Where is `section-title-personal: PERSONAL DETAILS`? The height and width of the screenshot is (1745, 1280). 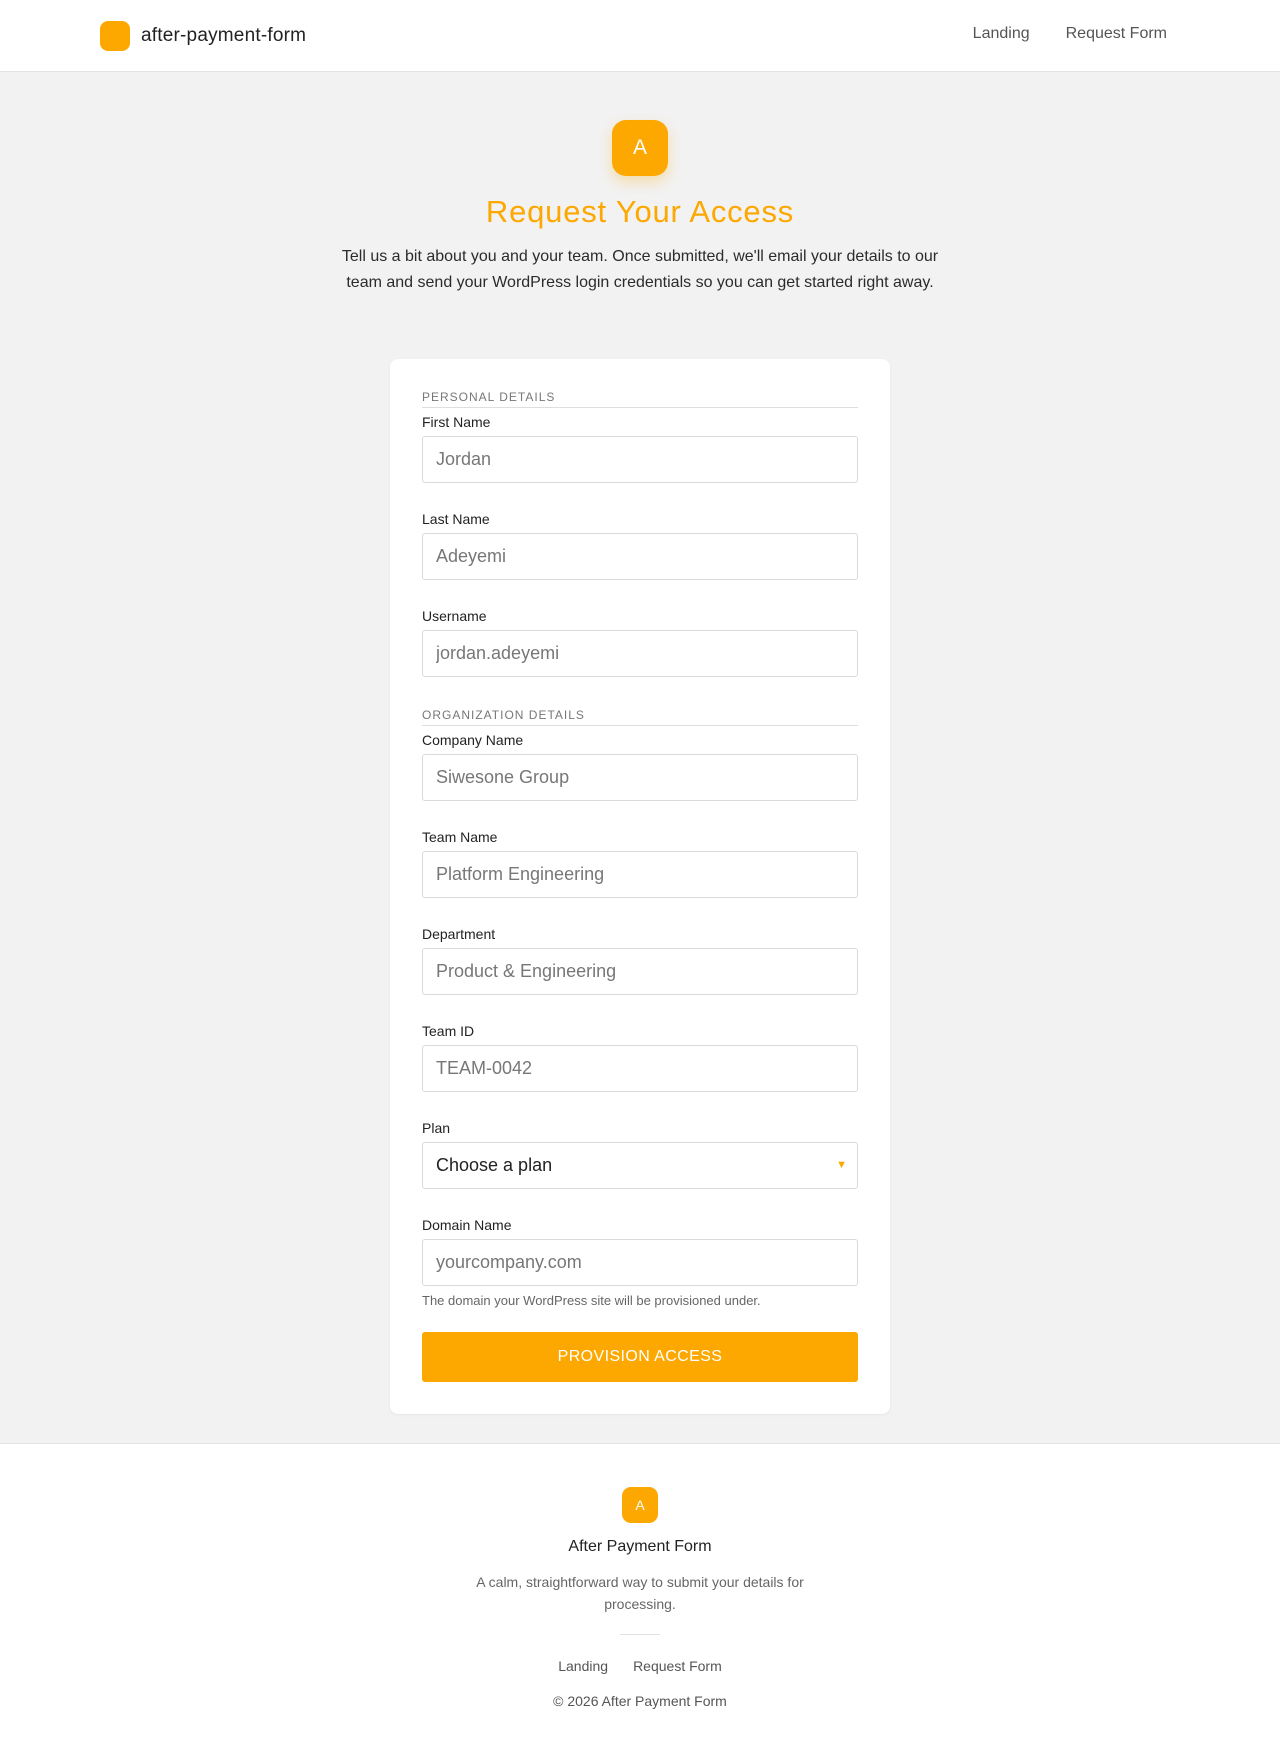
section-title-personal: PERSONAL DETAILS is located at coordinates (640, 399).